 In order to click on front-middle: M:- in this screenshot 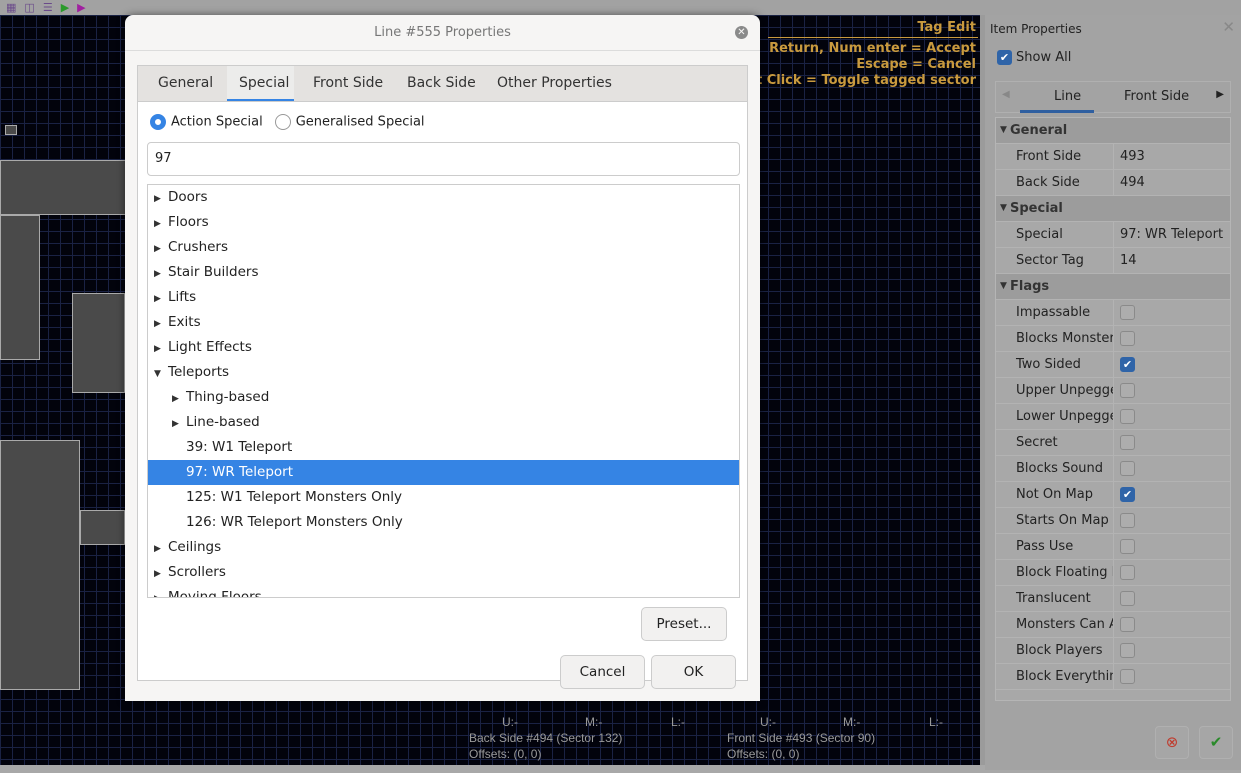, I will do `click(852, 722)`.